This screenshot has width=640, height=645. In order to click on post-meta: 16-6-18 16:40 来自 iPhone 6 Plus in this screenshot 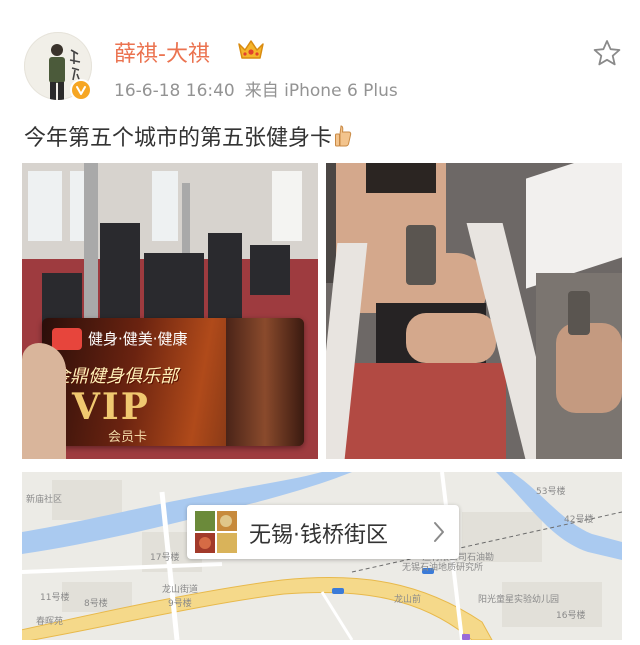, I will do `click(256, 88)`.